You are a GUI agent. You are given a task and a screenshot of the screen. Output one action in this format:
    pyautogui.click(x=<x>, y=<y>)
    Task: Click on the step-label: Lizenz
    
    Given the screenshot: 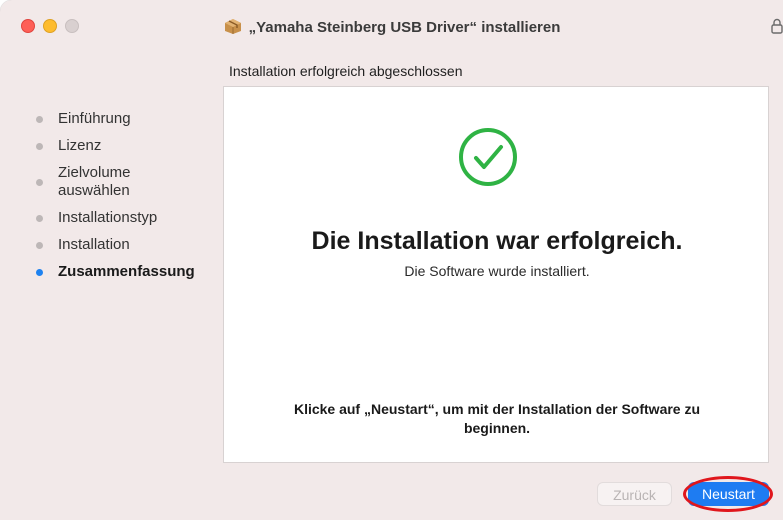 What is the action you would take?
    pyautogui.click(x=80, y=145)
    